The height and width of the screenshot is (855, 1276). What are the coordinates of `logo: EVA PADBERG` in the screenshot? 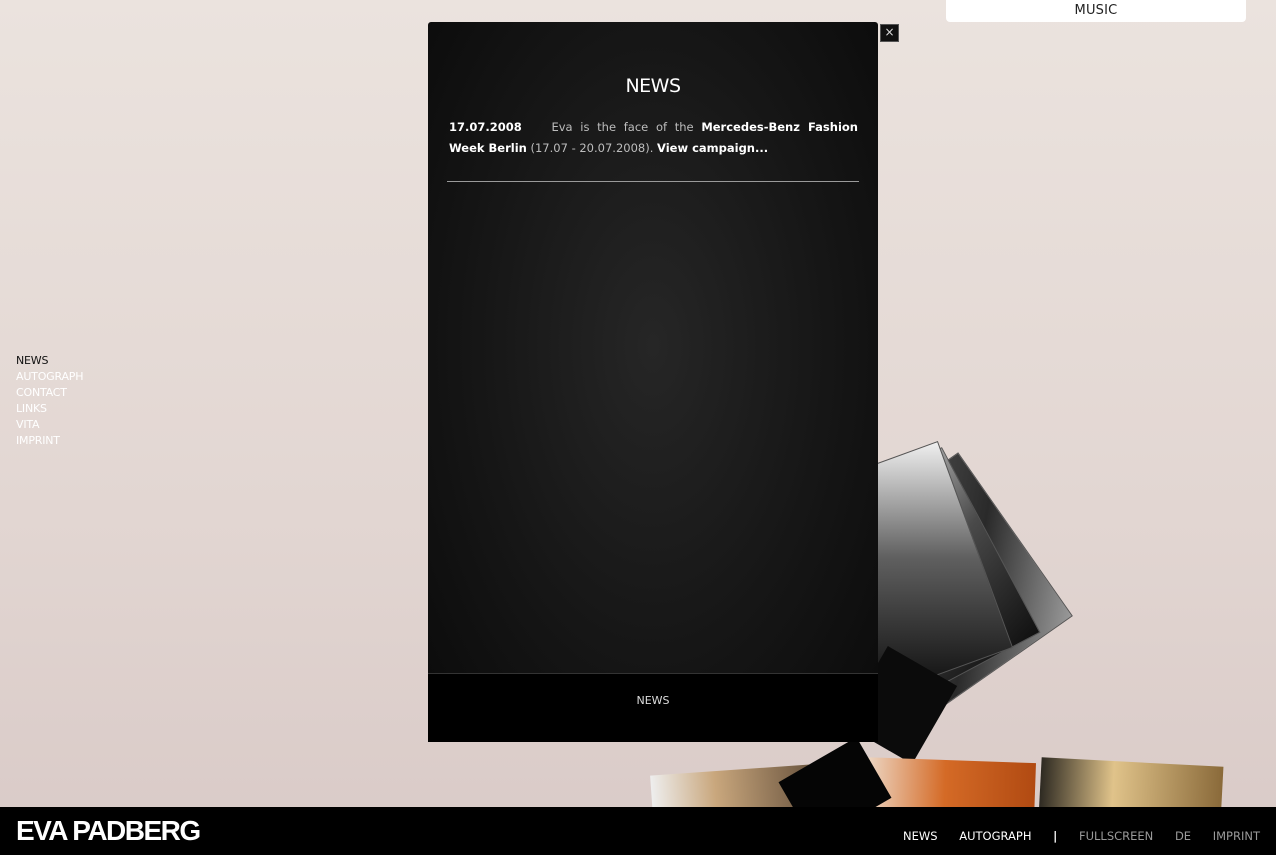 It's located at (108, 831).